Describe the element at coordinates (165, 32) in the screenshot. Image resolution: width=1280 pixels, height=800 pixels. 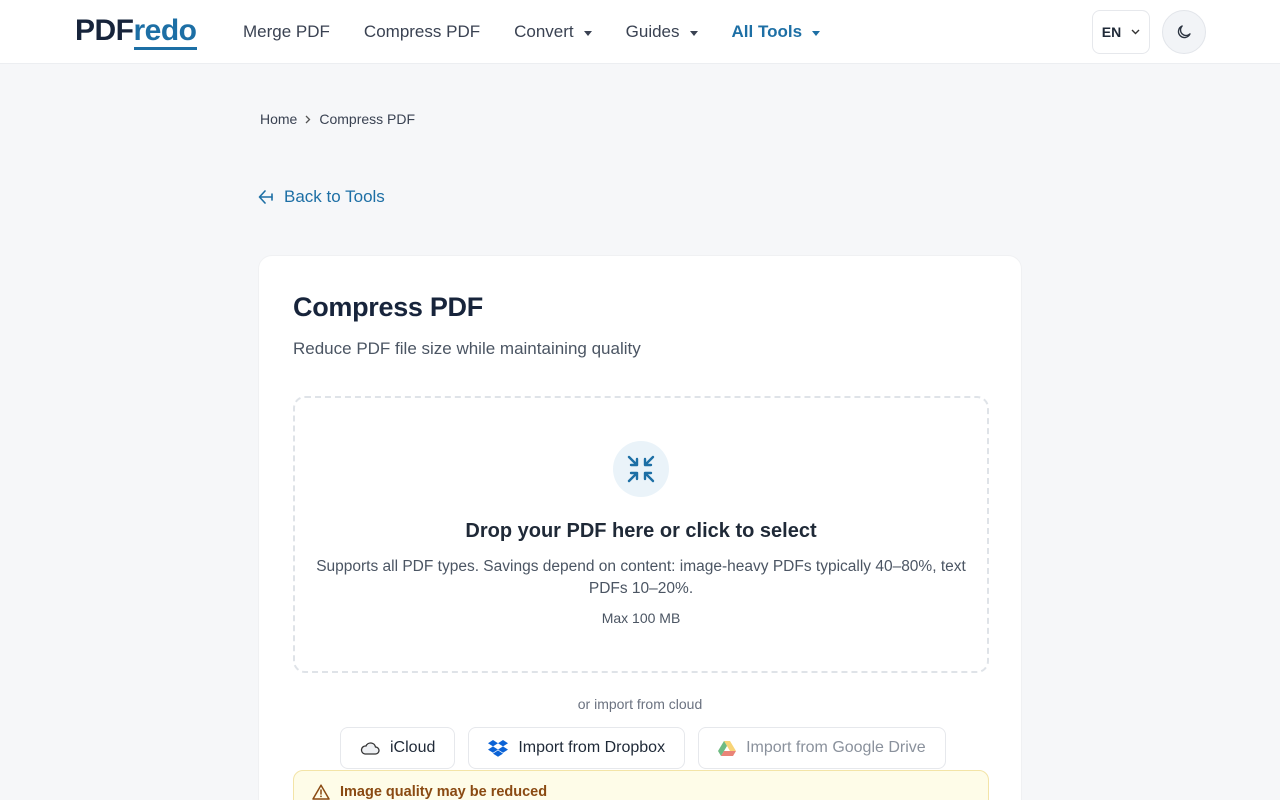
I see `logo-accent: redo` at that location.